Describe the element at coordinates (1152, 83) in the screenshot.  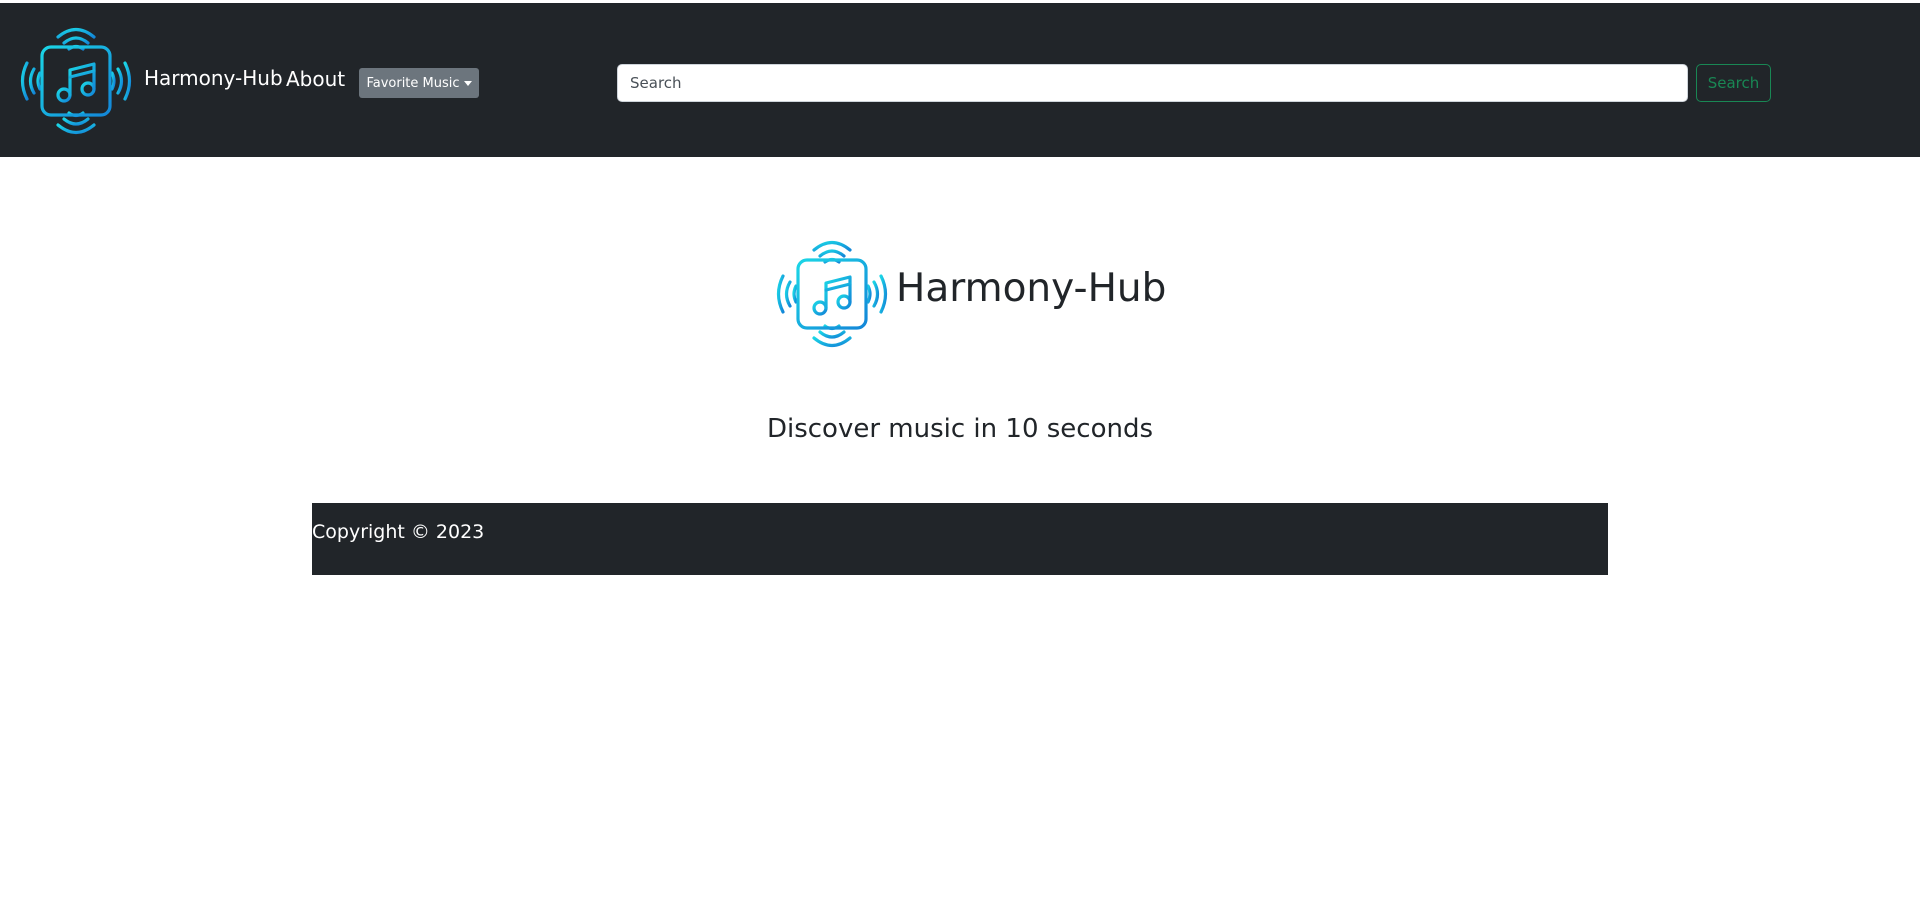
I see `search-input` at that location.